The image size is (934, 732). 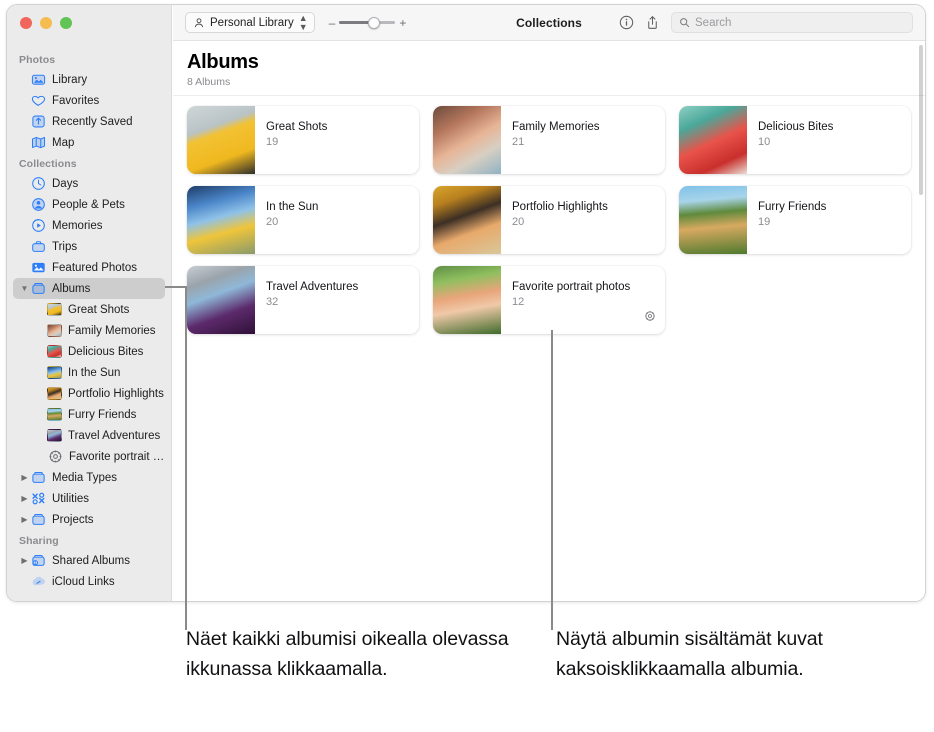 I want to click on share-icon, so click(x=652, y=22).